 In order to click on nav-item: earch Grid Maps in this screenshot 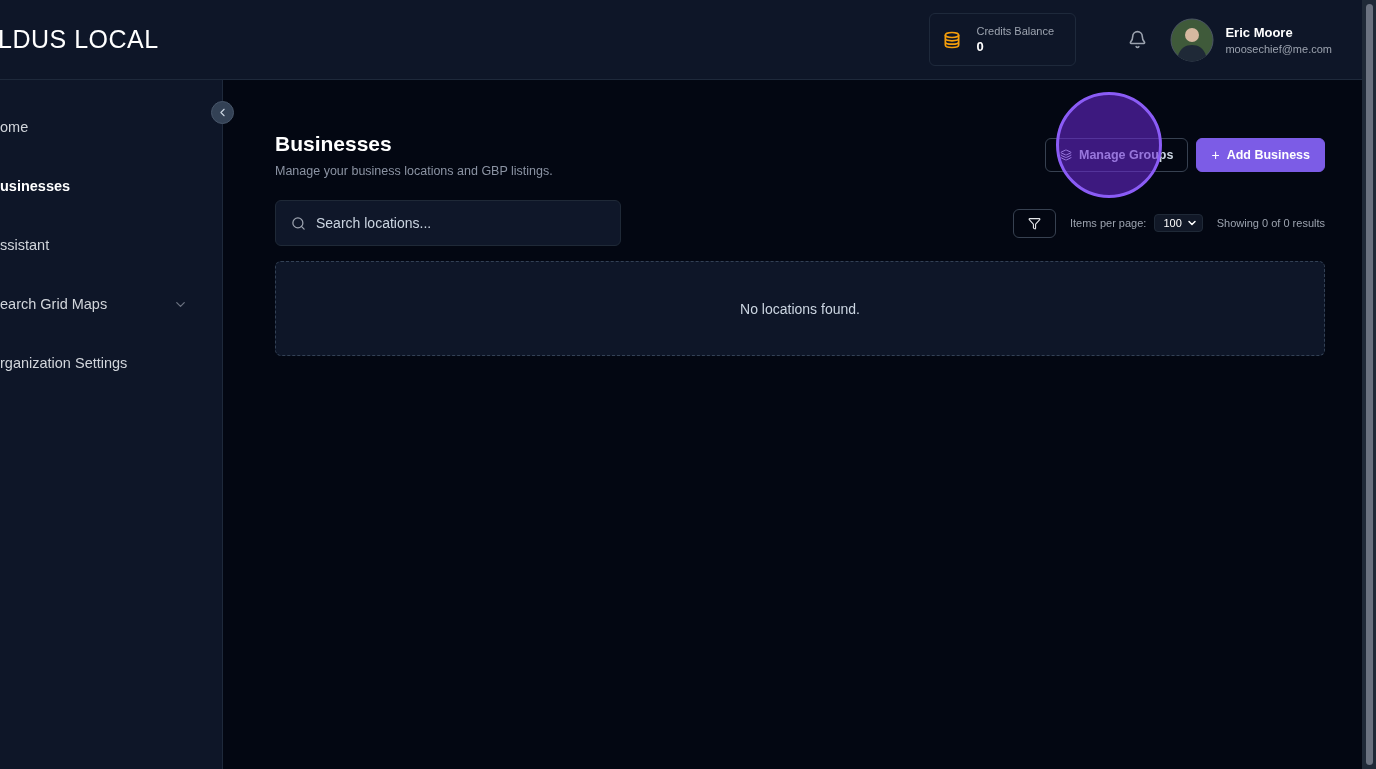, I will do `click(111, 304)`.